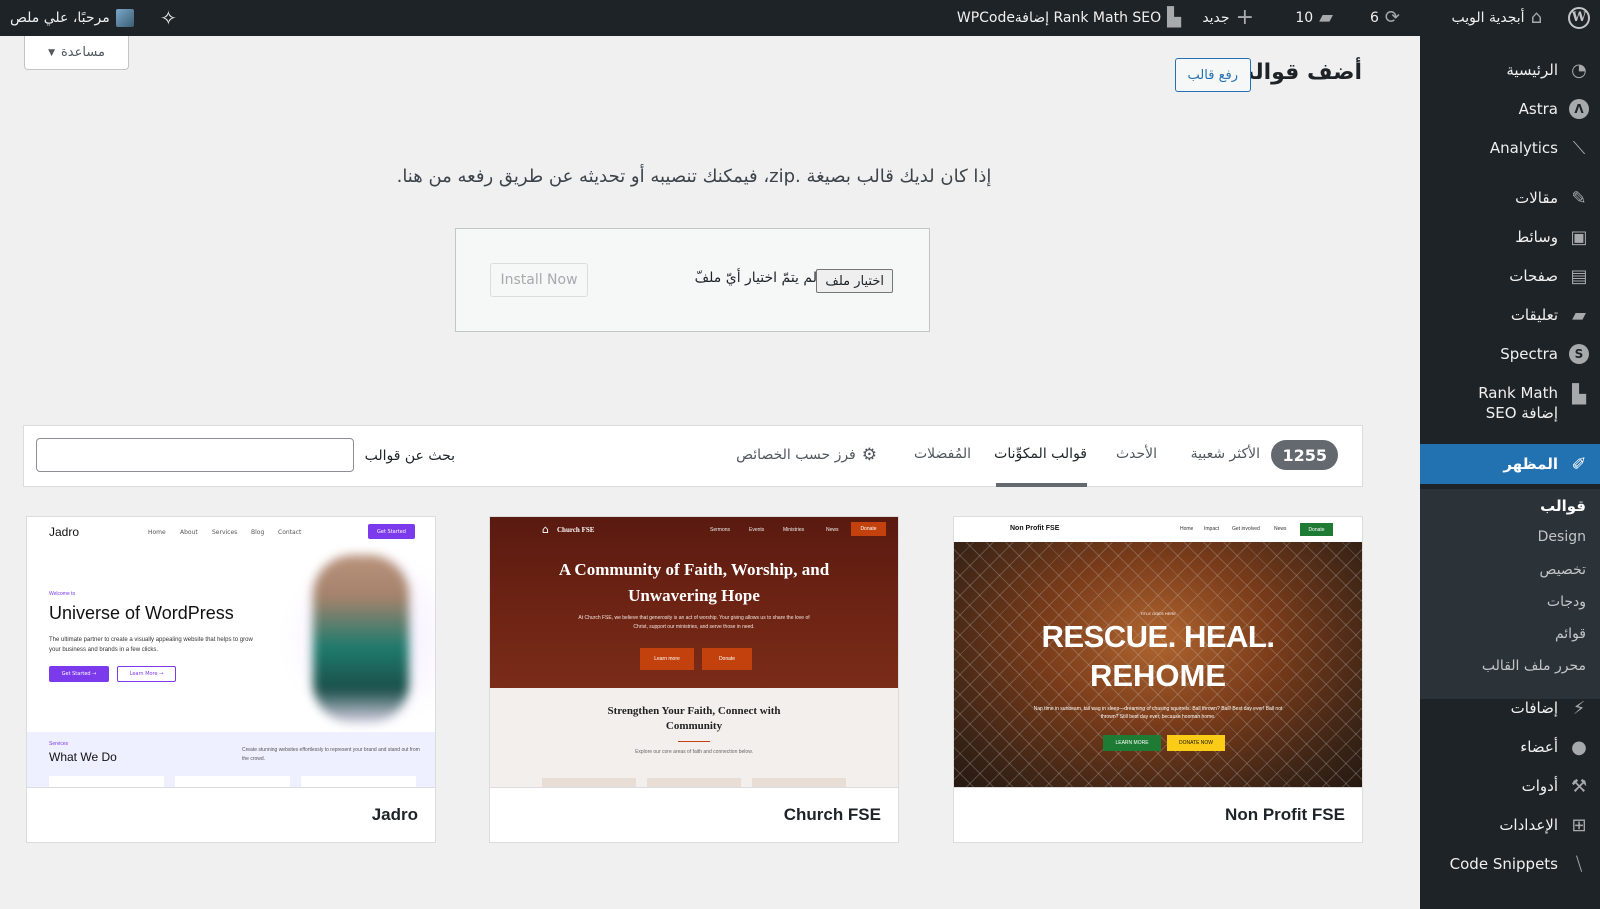 Image resolution: width=1600 pixels, height=909 pixels. Describe the element at coordinates (1566, 602) in the screenshot. I see `submenu-widgets: ودجات` at that location.